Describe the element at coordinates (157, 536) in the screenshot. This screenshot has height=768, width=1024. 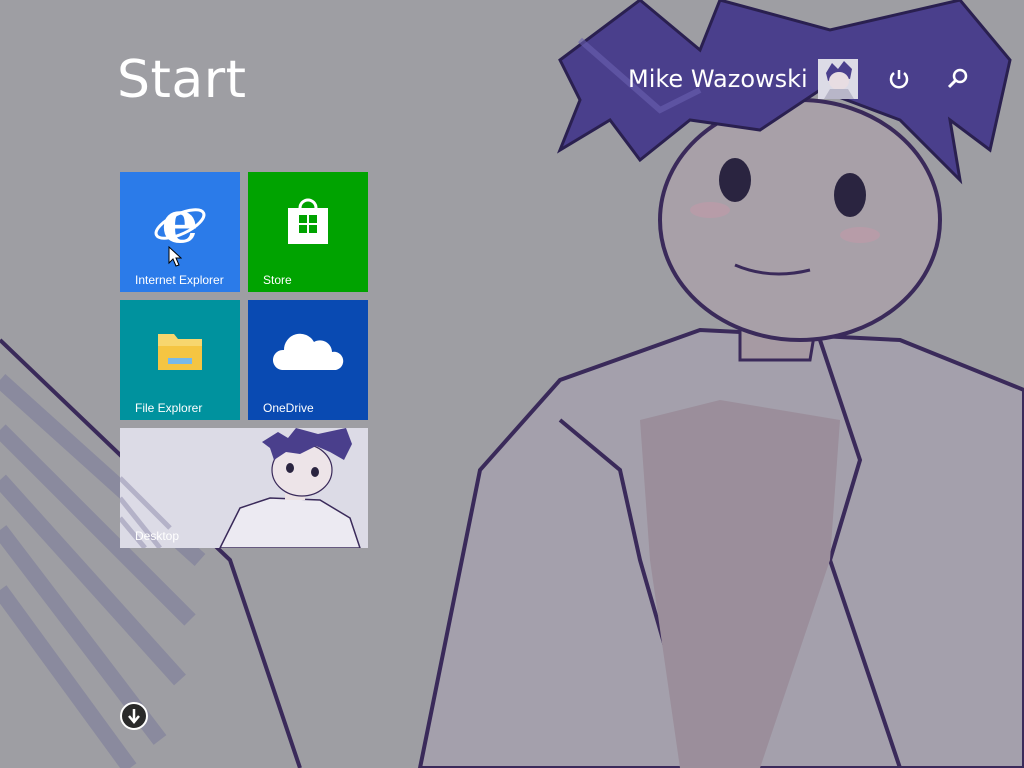
I see `tile-label: Desktop` at that location.